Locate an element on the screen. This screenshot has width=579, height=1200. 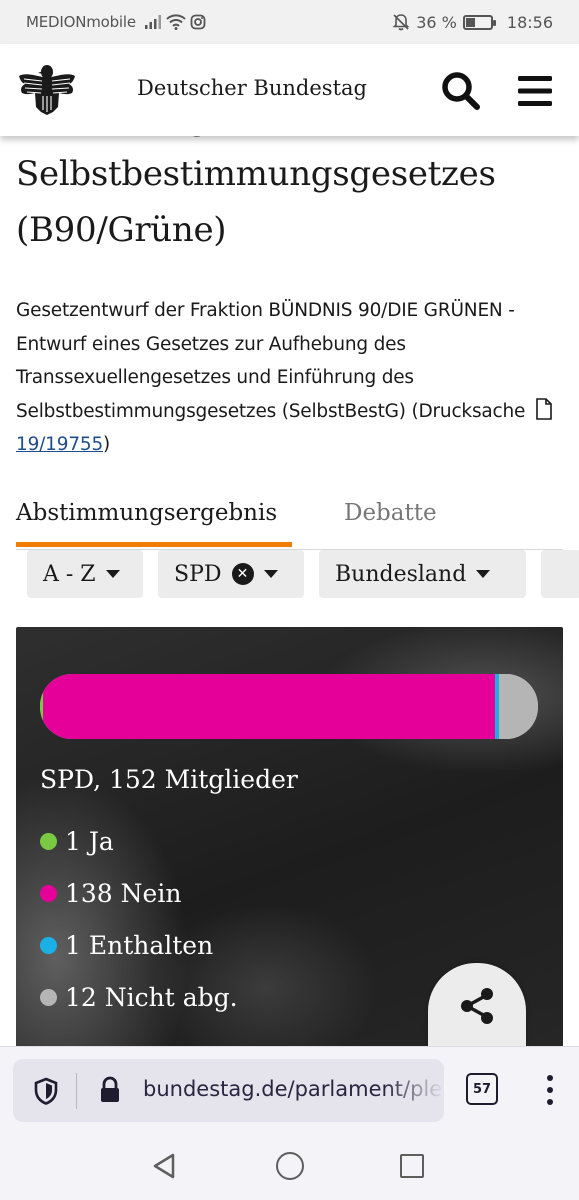
legend-item-nein: 138 Nein is located at coordinates (139, 893).